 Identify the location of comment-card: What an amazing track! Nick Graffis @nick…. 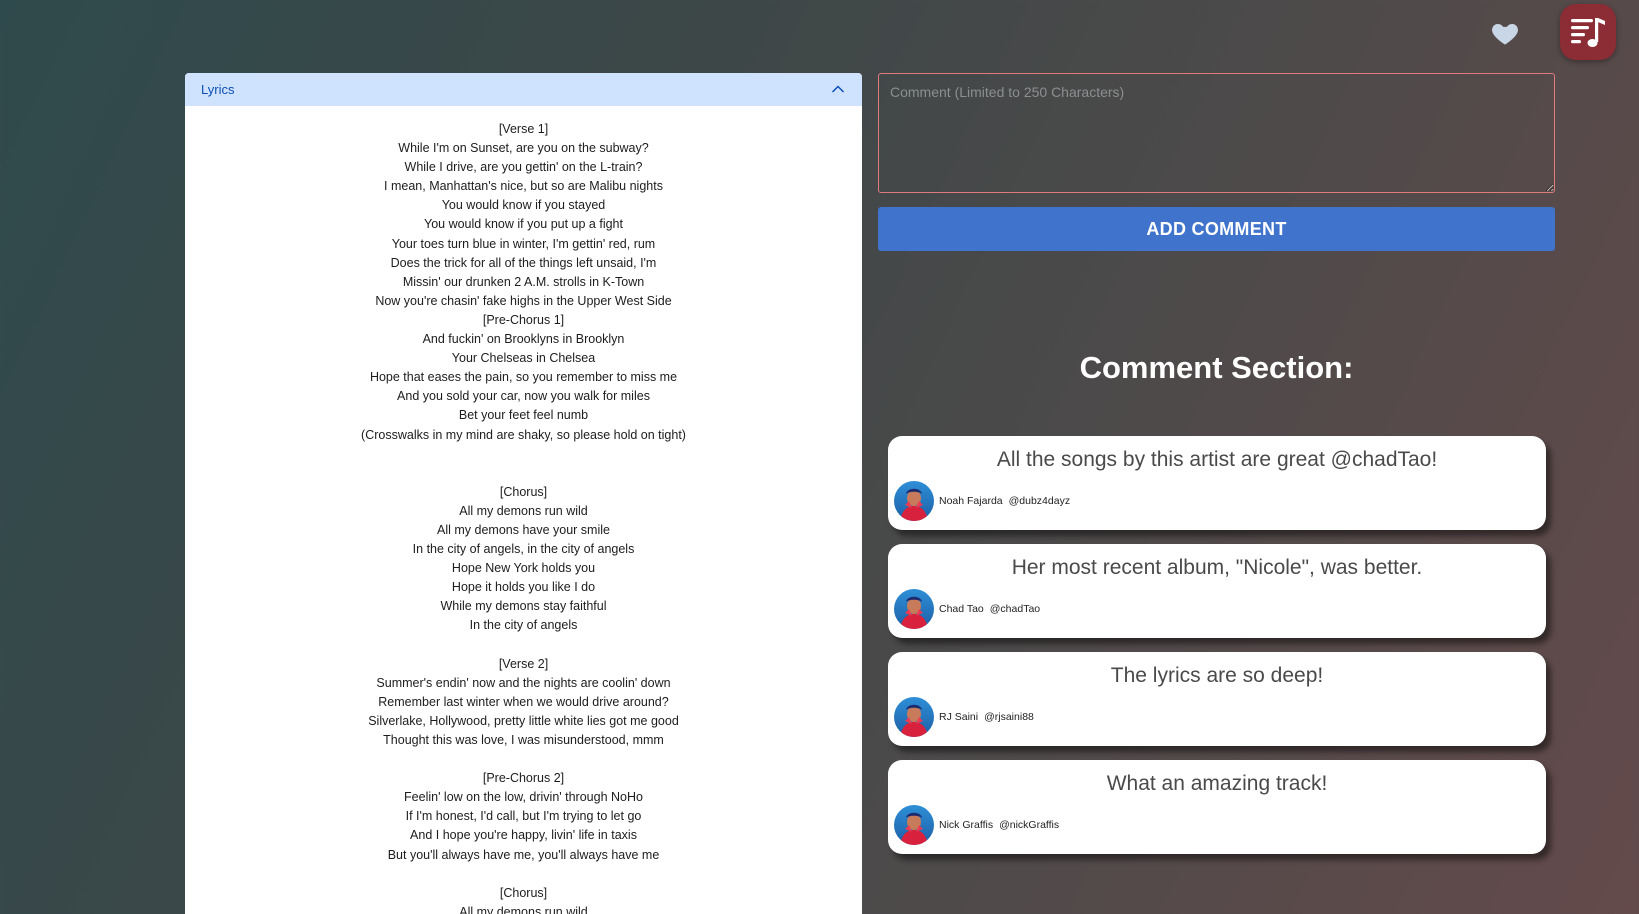
(1217, 807).